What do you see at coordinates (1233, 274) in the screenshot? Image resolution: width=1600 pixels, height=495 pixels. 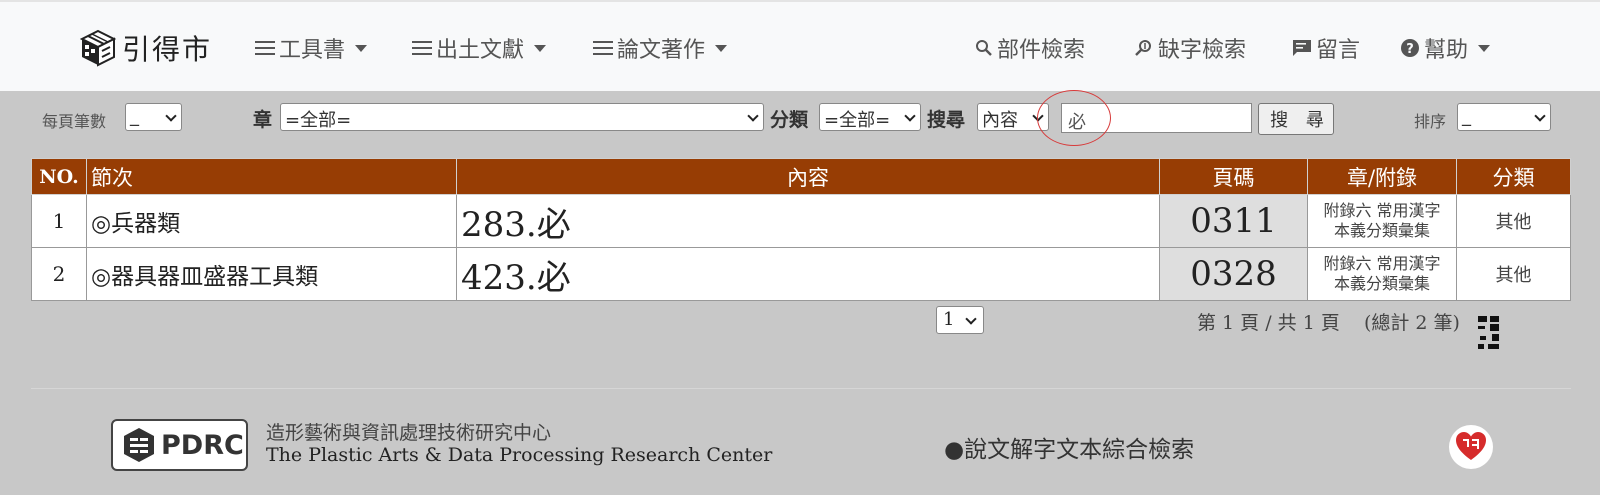 I see `row-page: 0328` at bounding box center [1233, 274].